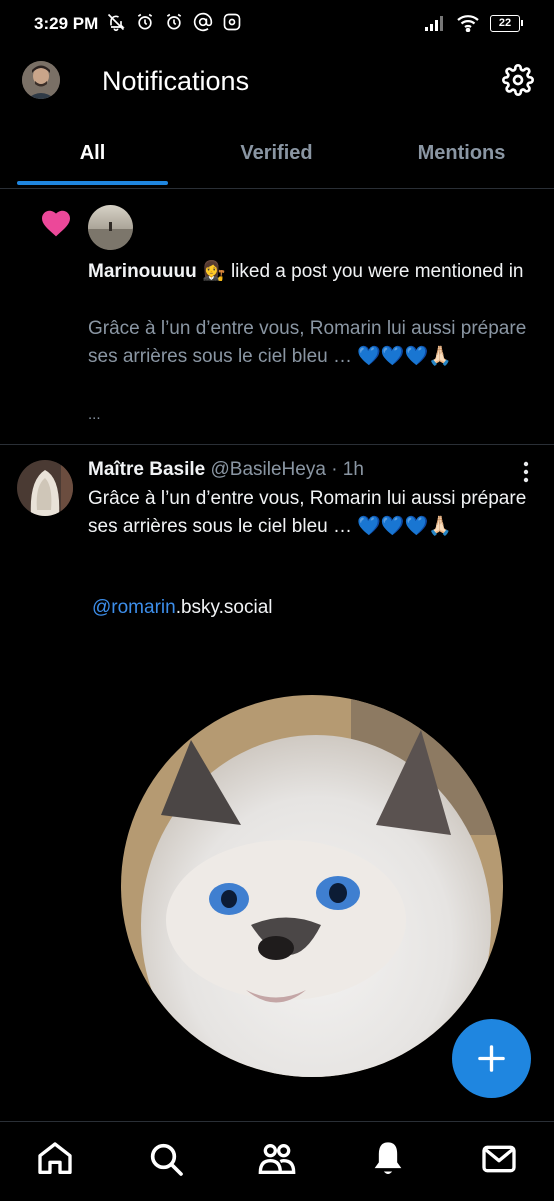 The height and width of the screenshot is (1201, 554). I want to click on signal-icon, so click(434, 23).